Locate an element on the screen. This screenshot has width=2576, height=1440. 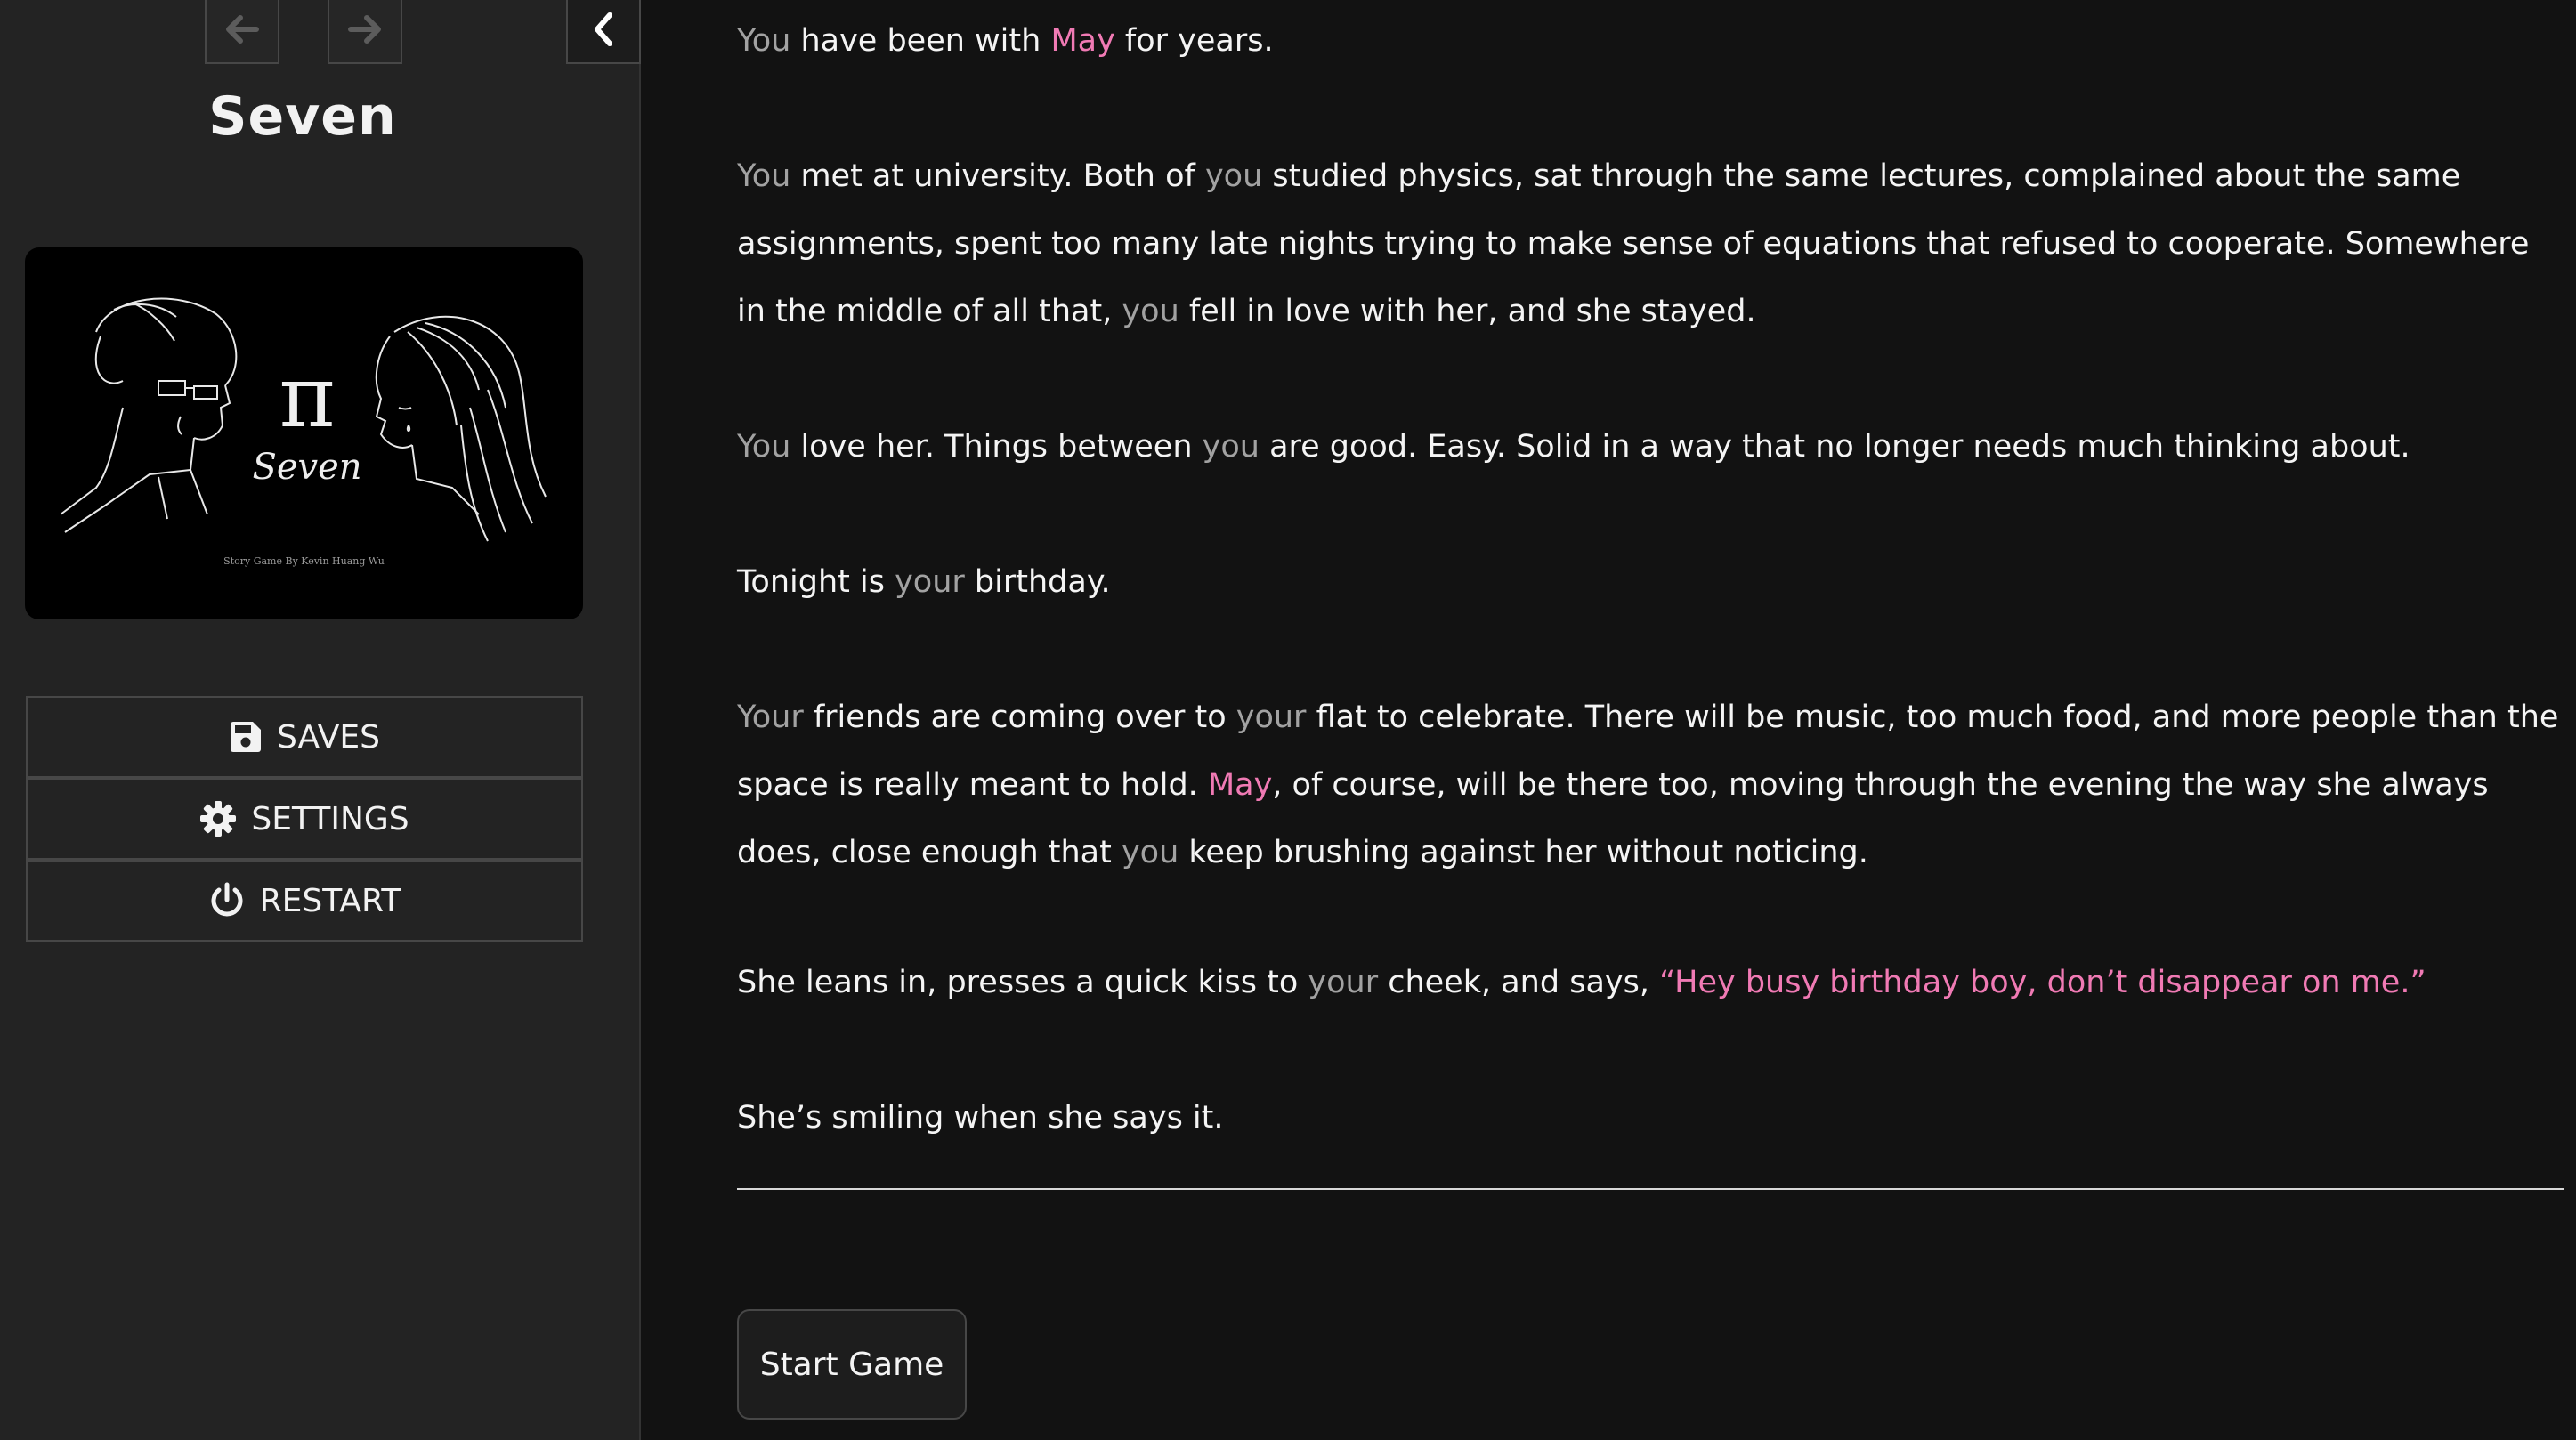
history-back-button is located at coordinates (242, 32).